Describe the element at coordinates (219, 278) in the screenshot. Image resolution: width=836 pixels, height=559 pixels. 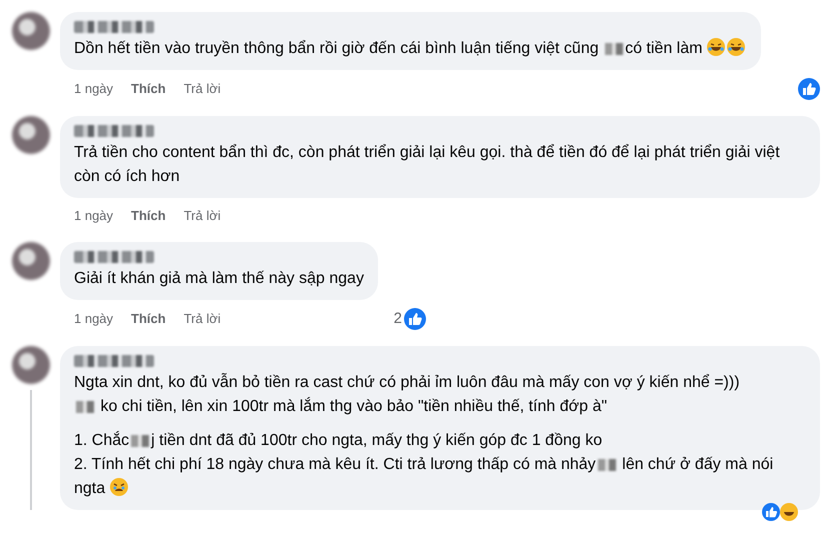
I see `comment-text: Giải ít khán giả mà làm thế này sập ngay` at that location.